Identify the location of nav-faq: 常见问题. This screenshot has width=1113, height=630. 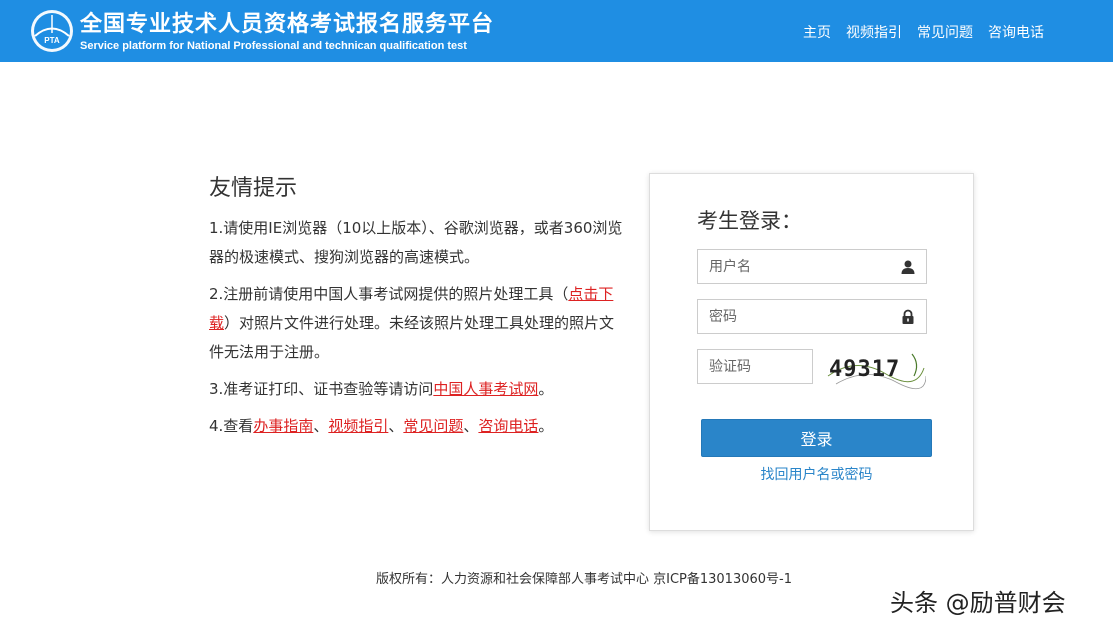
(945, 32).